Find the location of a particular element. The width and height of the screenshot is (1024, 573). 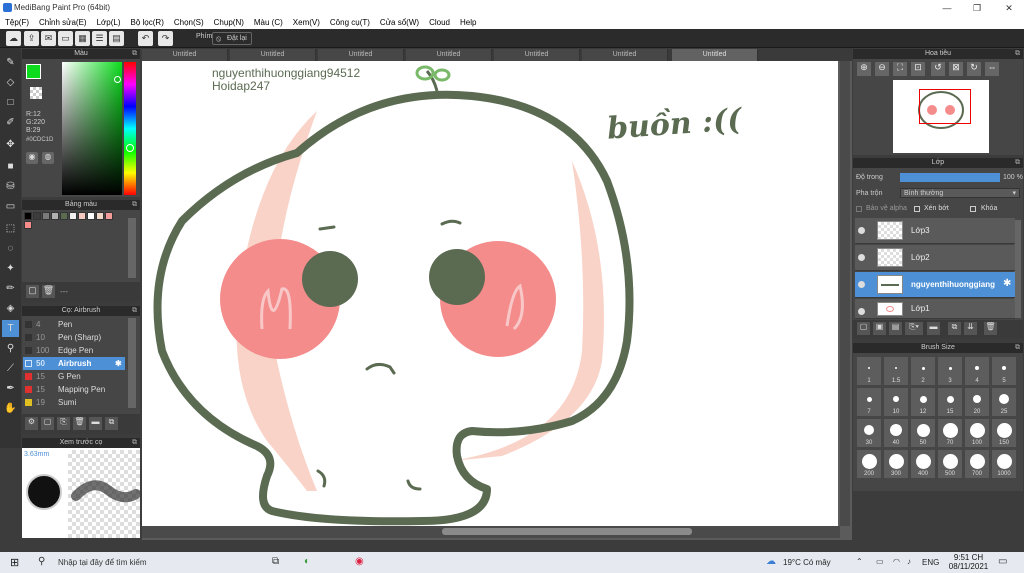

menu-view: Xem(V) is located at coordinates (306, 21).